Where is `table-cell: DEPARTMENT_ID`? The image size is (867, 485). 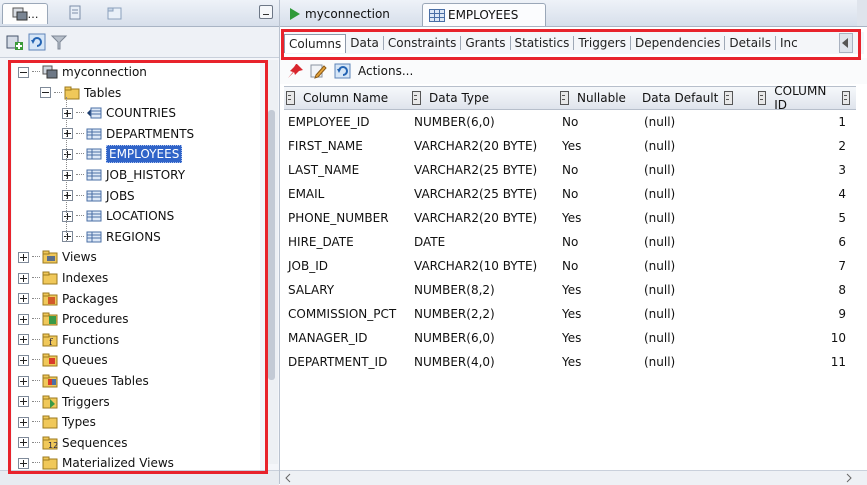
table-cell: DEPARTMENT_ID is located at coordinates (338, 362).